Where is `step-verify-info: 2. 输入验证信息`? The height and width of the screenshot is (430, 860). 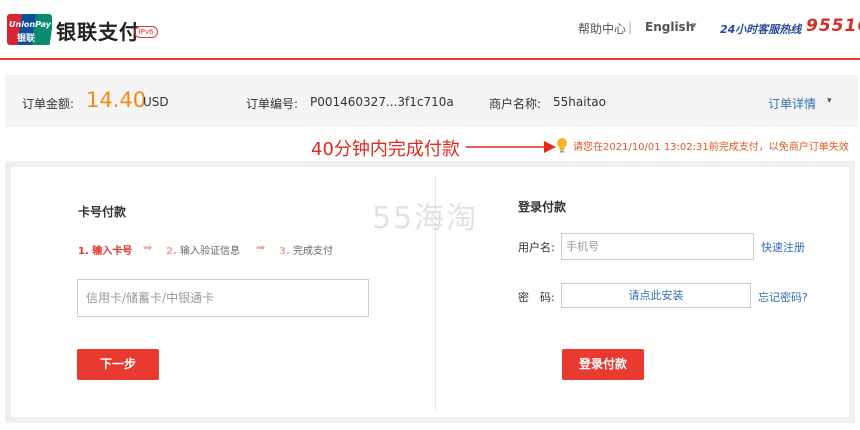 step-verify-info: 2. 输入验证信息 is located at coordinates (203, 249).